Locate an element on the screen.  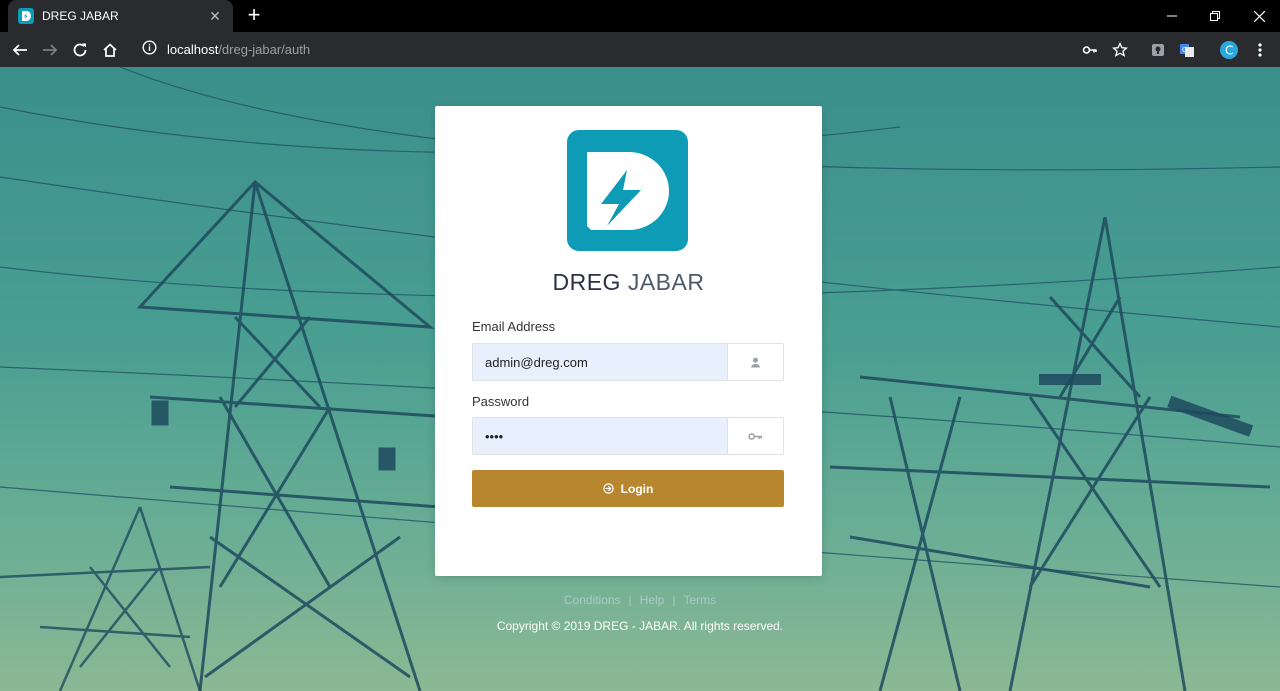
svg-text: C is located at coordinates (1229, 51).